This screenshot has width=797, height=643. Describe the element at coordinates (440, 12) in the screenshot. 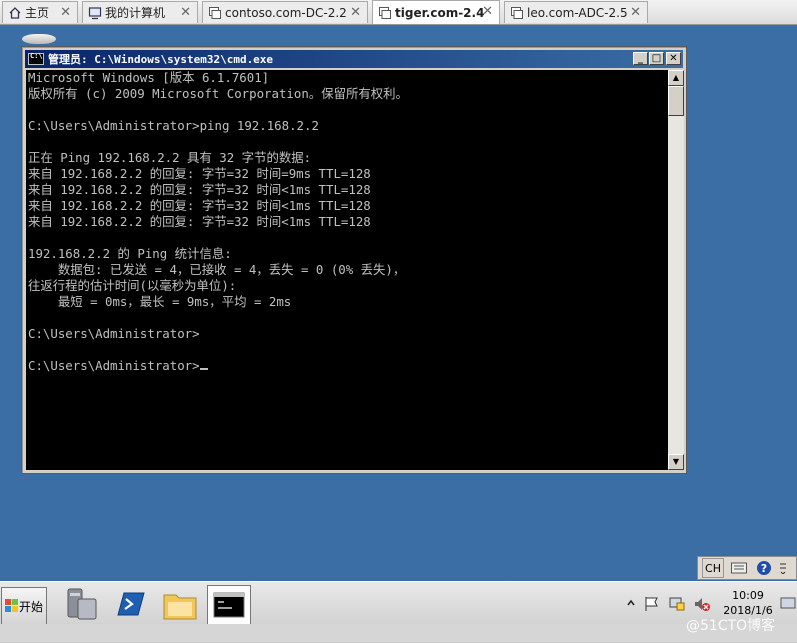

I see `tab-label: tiger.com-2.4` at that location.